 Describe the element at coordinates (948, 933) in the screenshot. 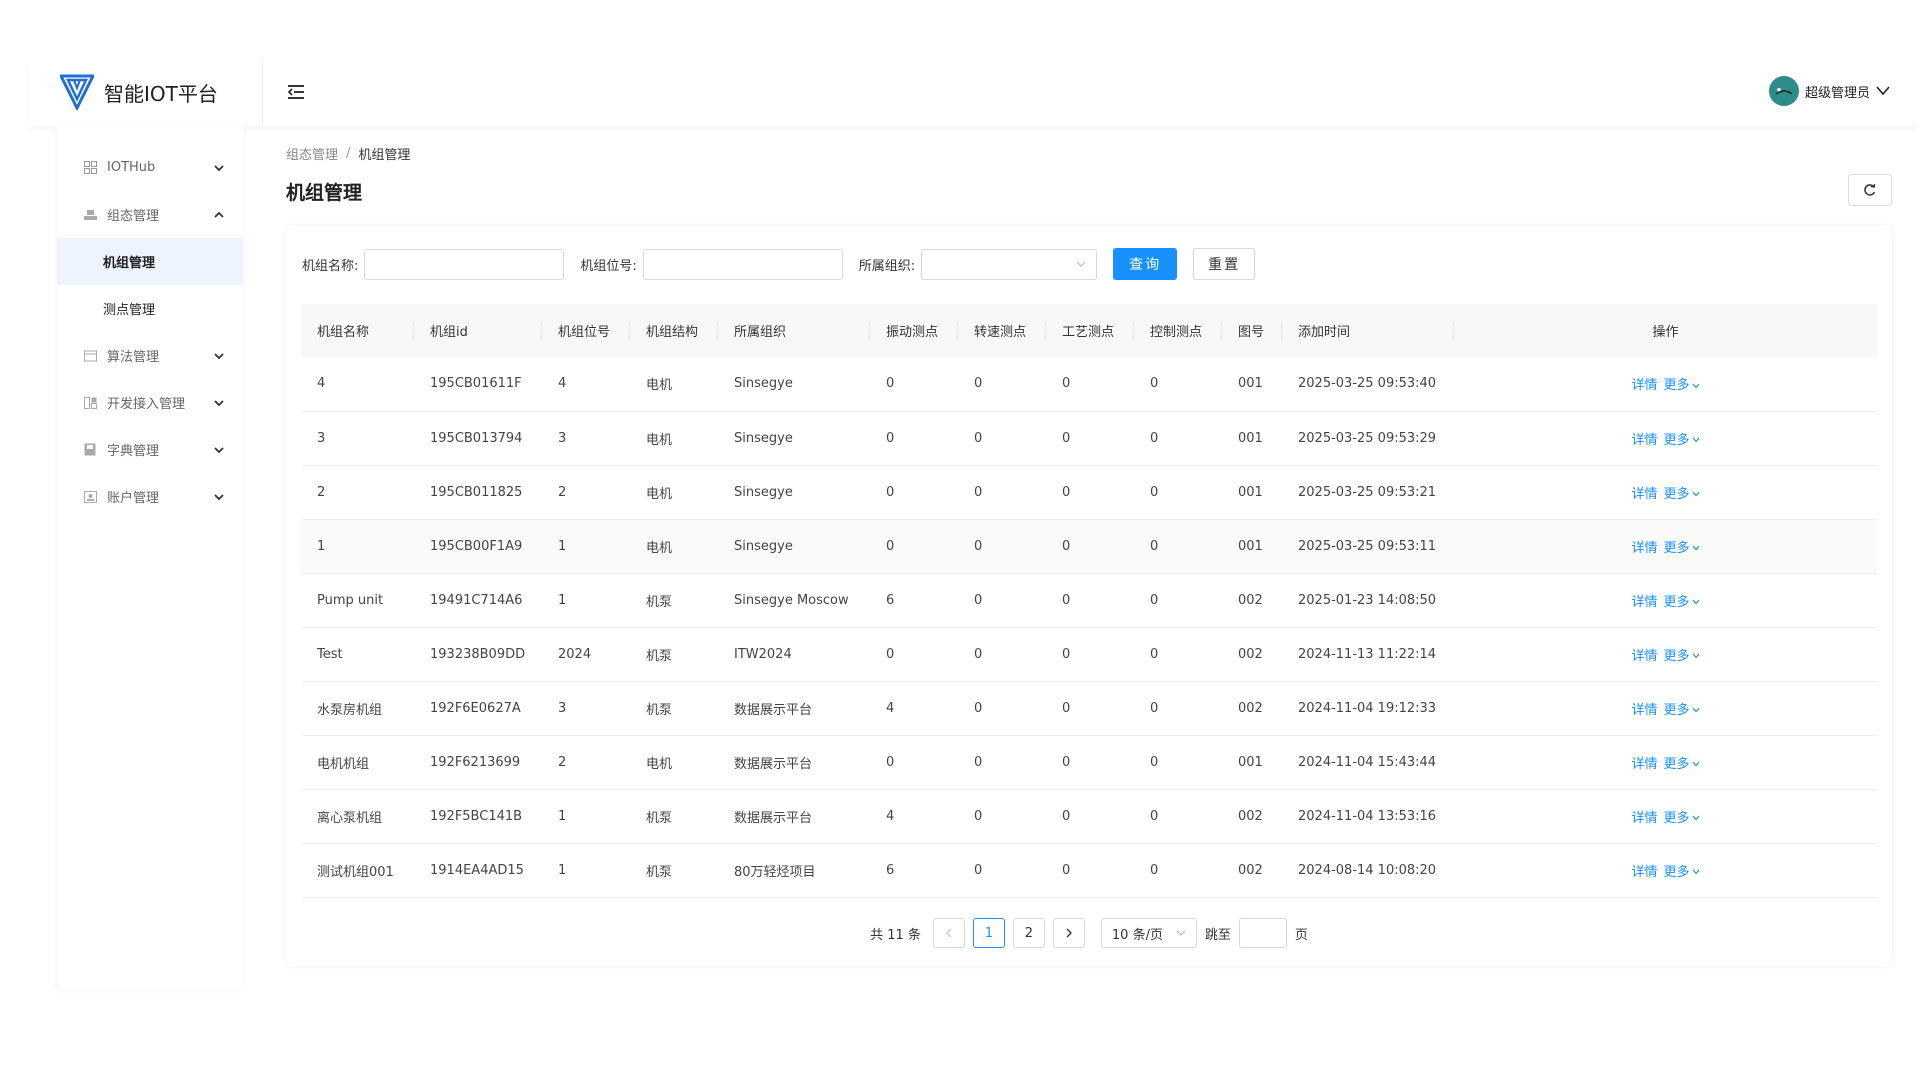

I see `prev-page-button` at that location.